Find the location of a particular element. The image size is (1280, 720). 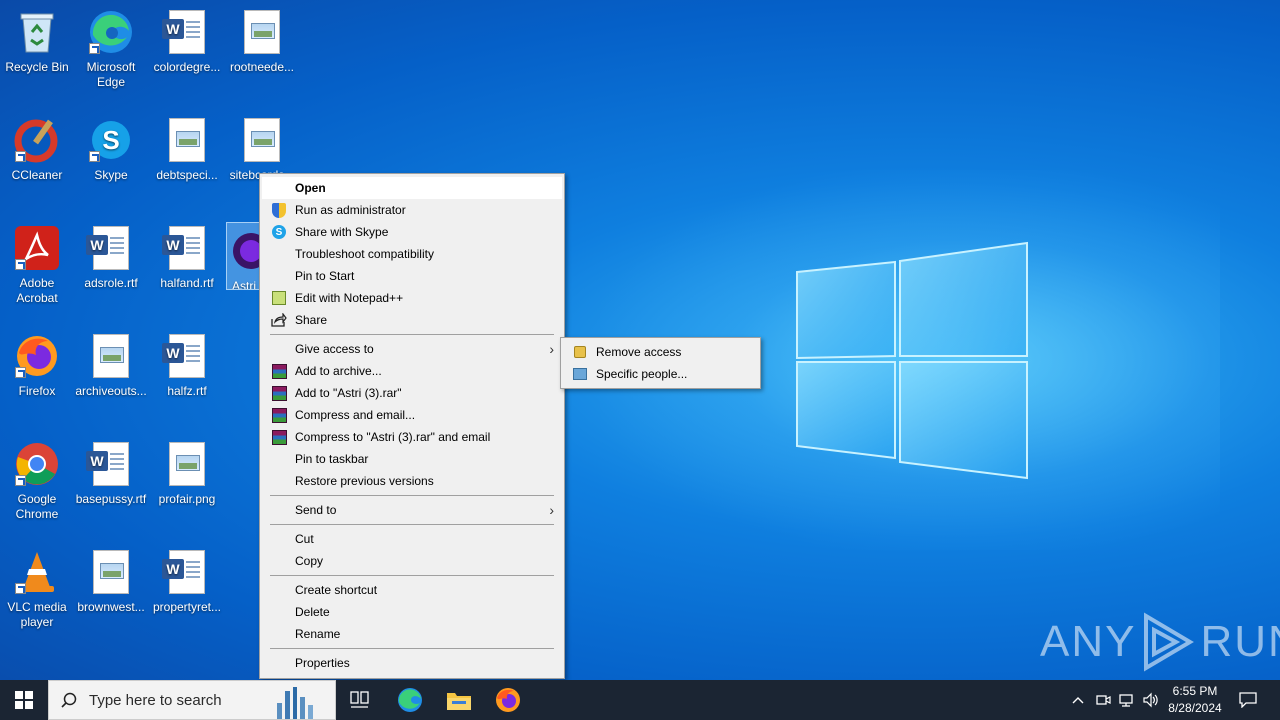

menu-item-give-access-to: Give access to › is located at coordinates (412, 349).